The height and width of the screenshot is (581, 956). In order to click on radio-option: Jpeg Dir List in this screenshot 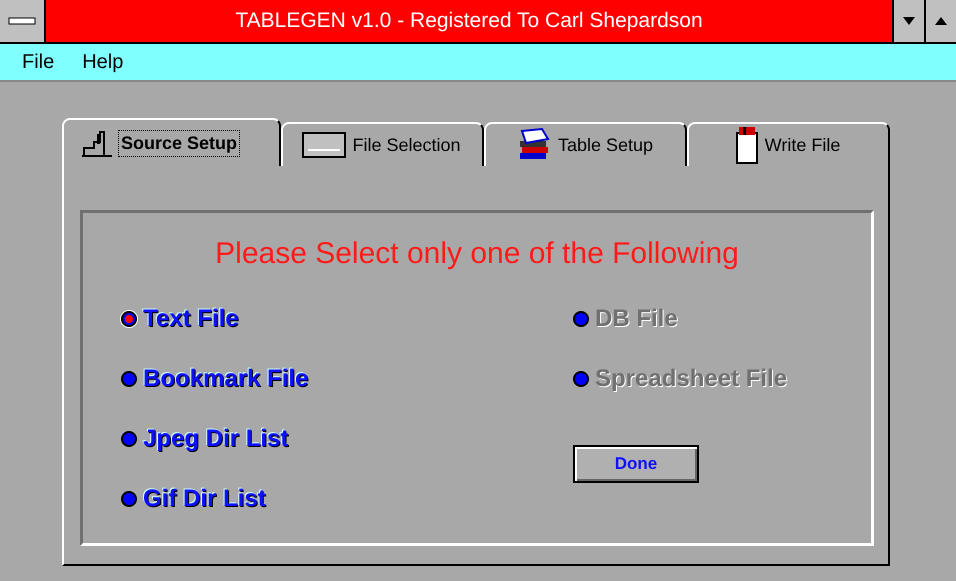, I will do `click(204, 439)`.